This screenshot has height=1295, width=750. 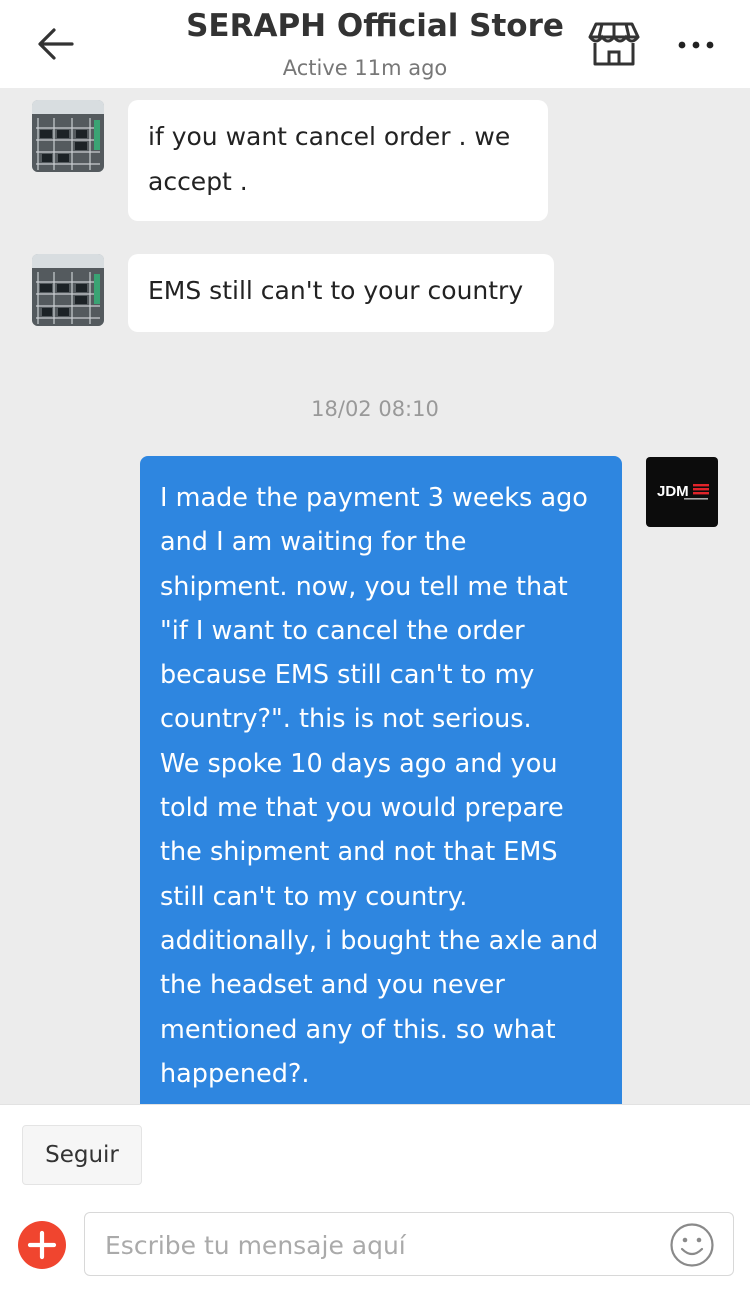 What do you see at coordinates (338, 160) in the screenshot?
I see `incoming-message: if you want cancel order . we accept .` at bounding box center [338, 160].